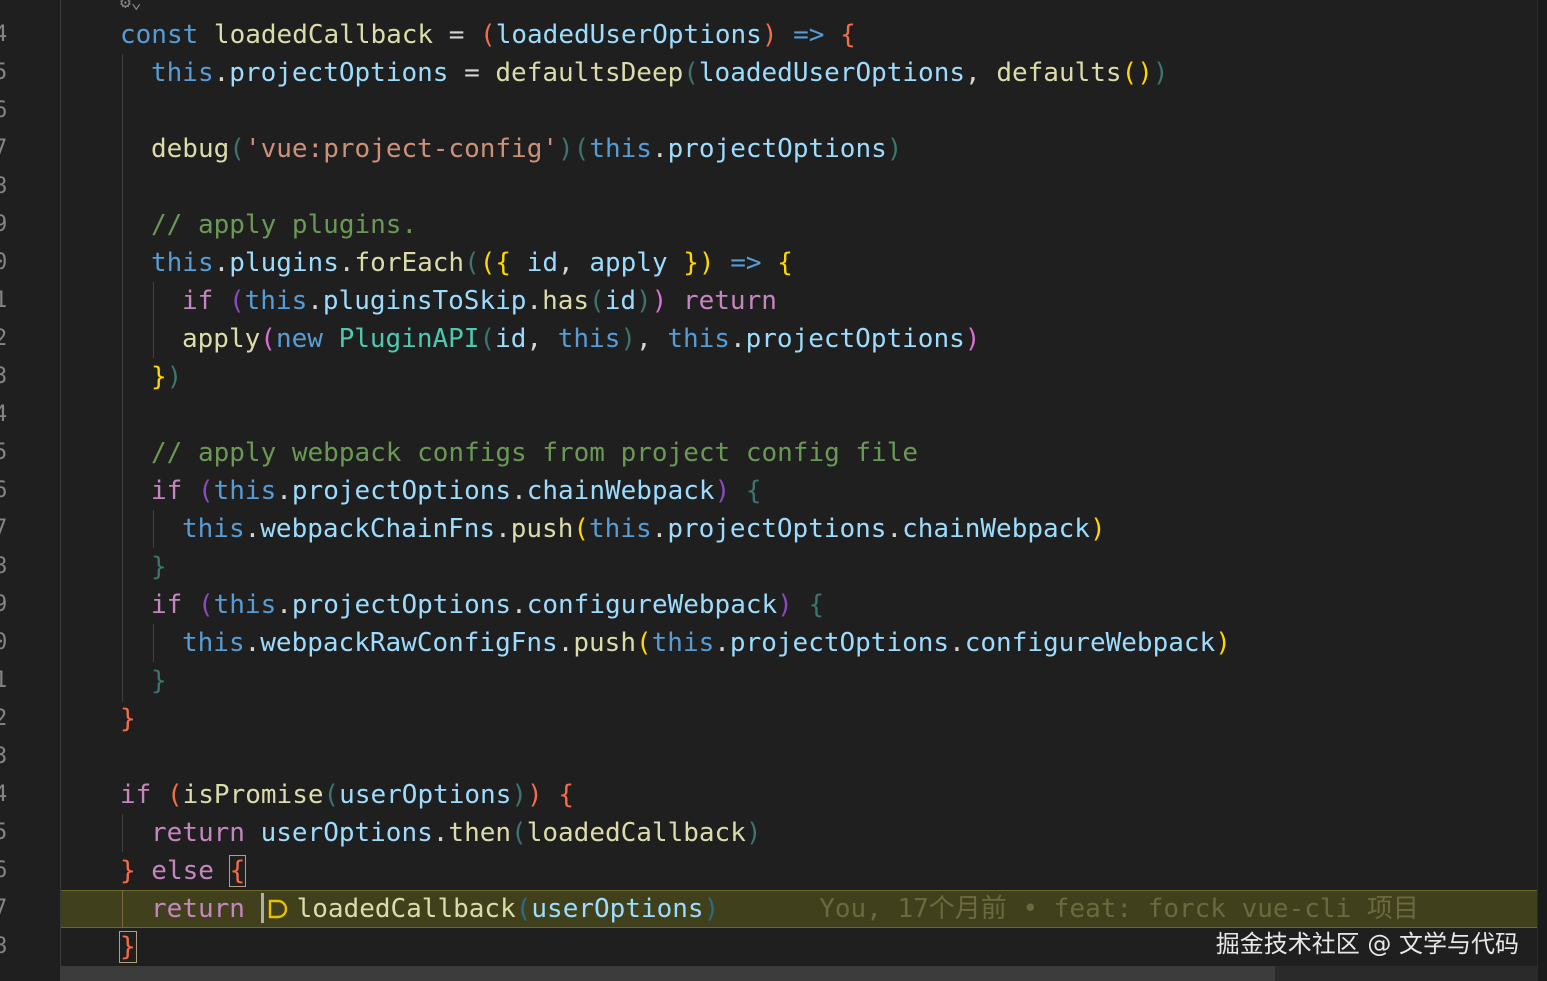 Image resolution: width=1547 pixels, height=981 pixels. I want to click on code-line: if (isPromise(userOptions)) {, so click(347, 795).